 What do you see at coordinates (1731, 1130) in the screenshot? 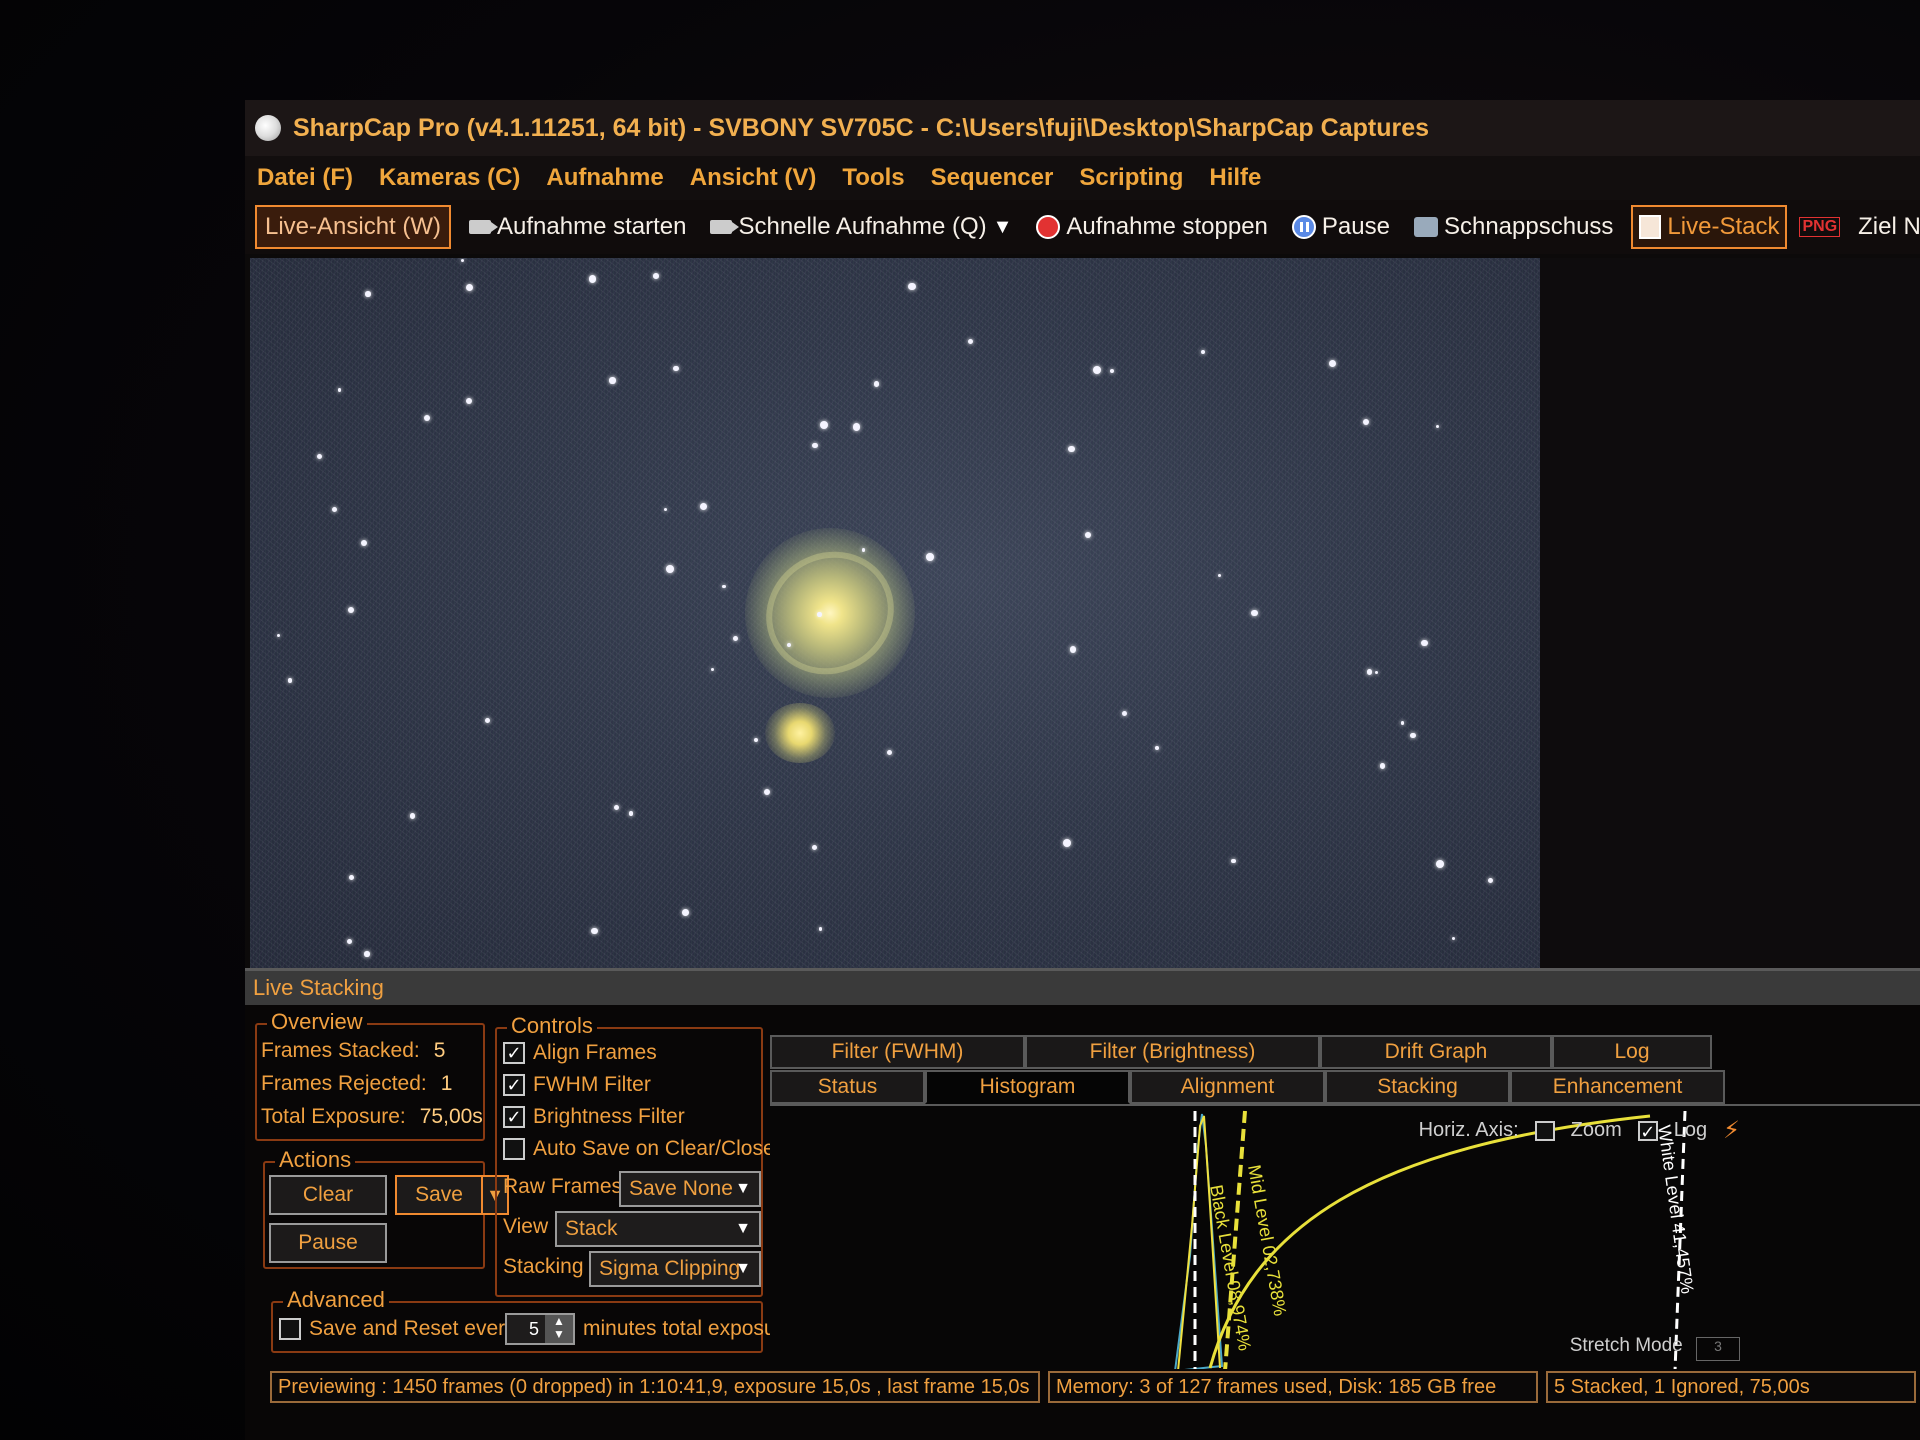
I see `lightning-icon: ⚡` at bounding box center [1731, 1130].